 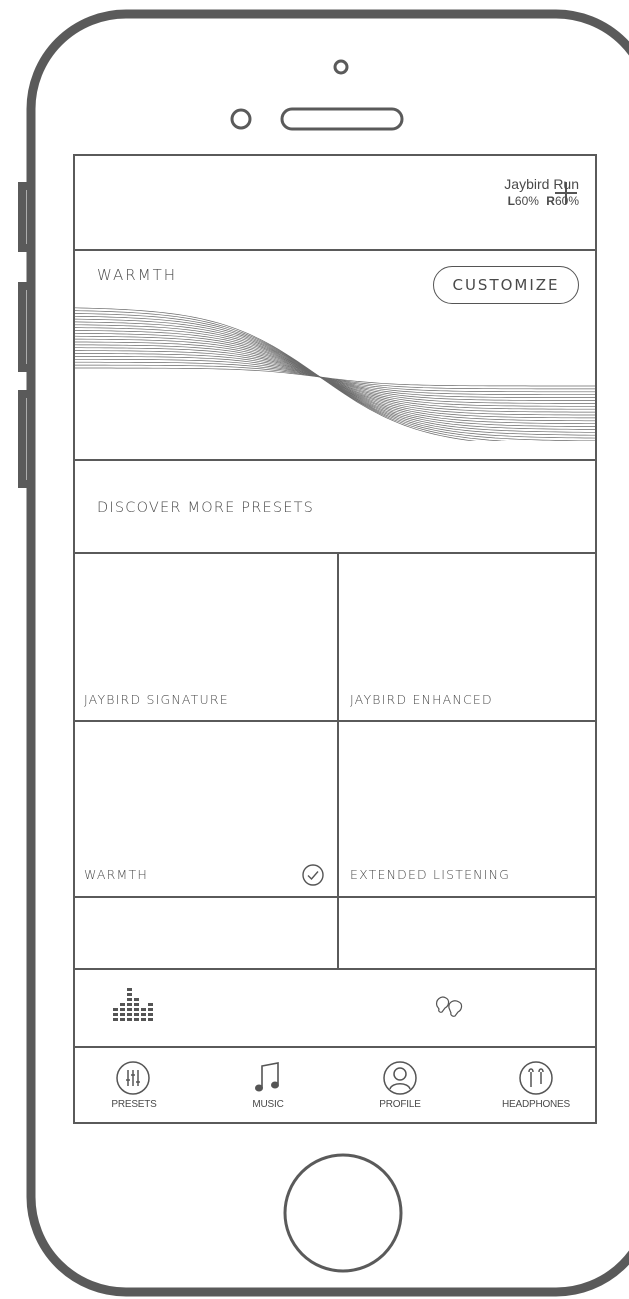 What do you see at coordinates (268, 1104) in the screenshot?
I see `nav-label: MUSIC` at bounding box center [268, 1104].